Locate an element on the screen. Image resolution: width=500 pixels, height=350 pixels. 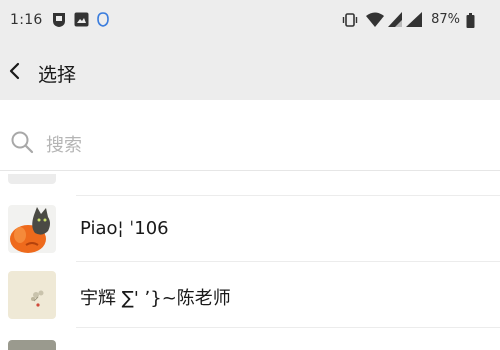
beige-sketch-avatar is located at coordinates (32, 295).